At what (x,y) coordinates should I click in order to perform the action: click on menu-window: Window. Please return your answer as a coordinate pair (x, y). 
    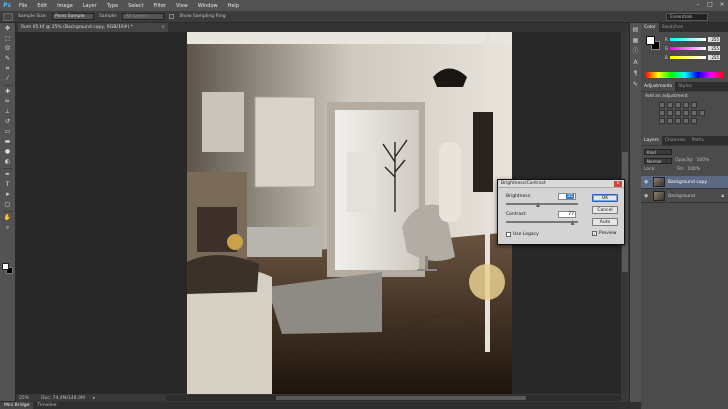
    Looking at the image, I should click on (208, 6).